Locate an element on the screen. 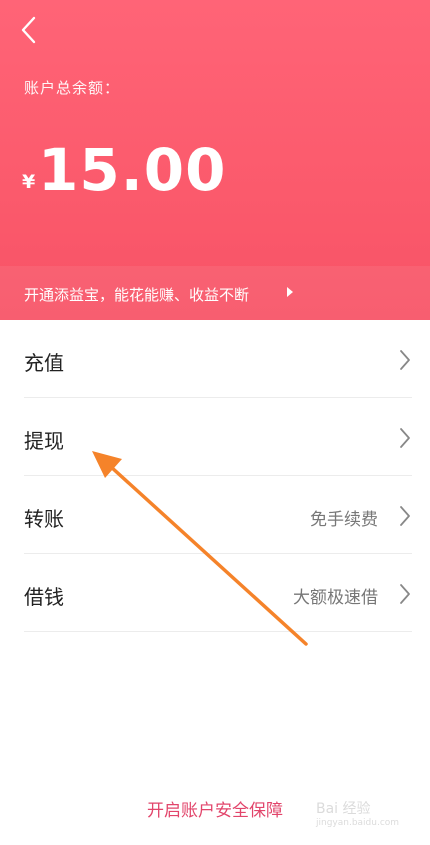 This screenshot has width=430, height=845. balance-amount: 15.00 is located at coordinates (132, 170).